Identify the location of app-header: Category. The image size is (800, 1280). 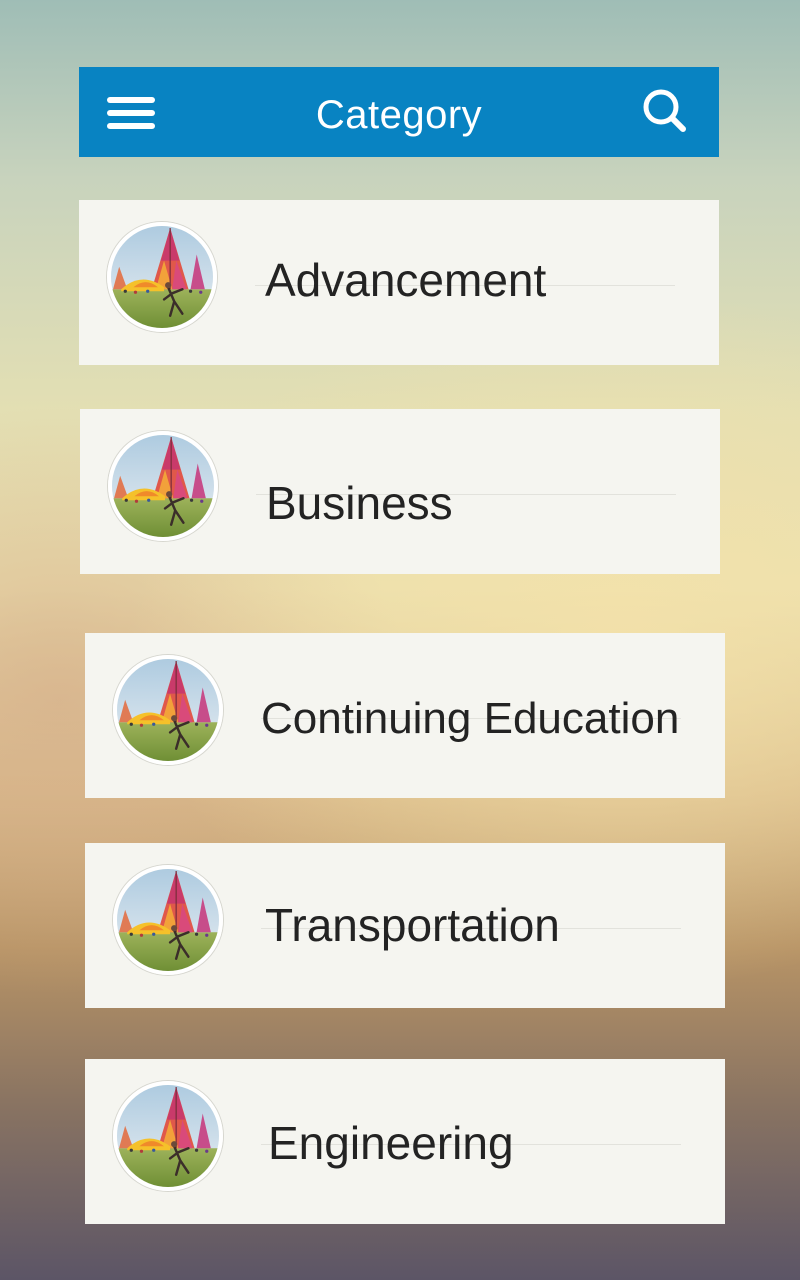
(399, 112).